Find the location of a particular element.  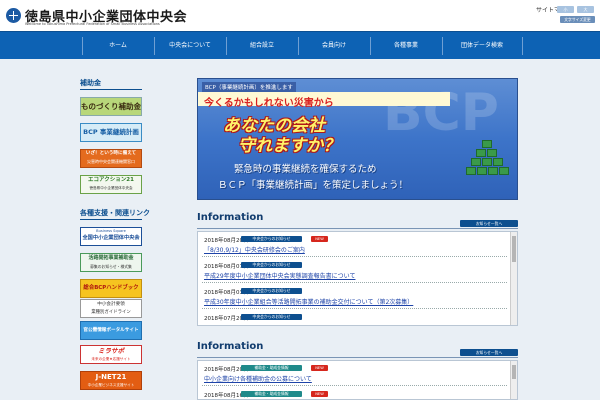

banner-label: ものづくり補助金 is located at coordinates (111, 106).